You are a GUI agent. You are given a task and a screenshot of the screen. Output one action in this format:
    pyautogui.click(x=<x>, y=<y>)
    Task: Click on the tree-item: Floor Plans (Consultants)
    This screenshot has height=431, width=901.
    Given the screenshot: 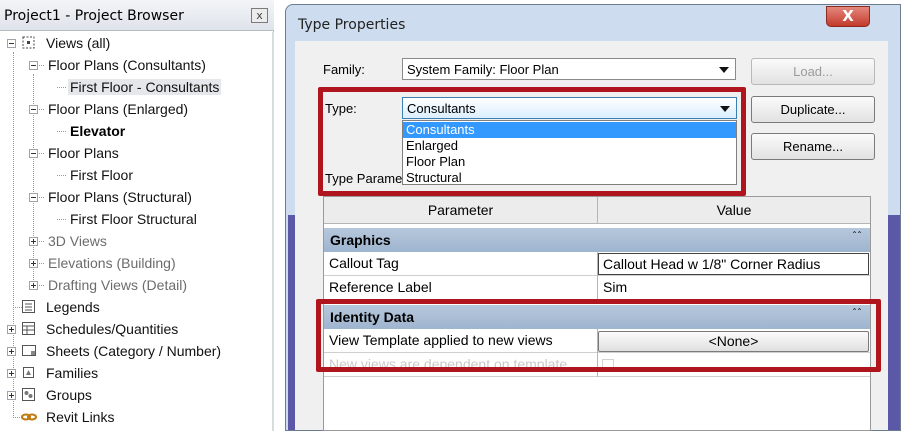 What is the action you would take?
    pyautogui.click(x=135, y=65)
    